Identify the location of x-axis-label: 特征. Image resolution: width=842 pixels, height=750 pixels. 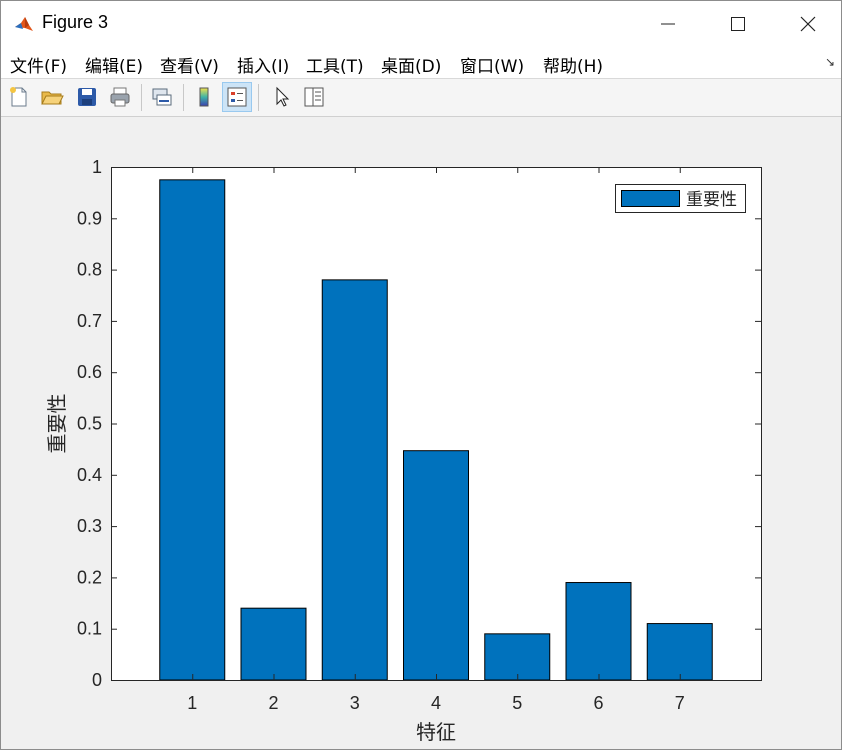
(436, 732).